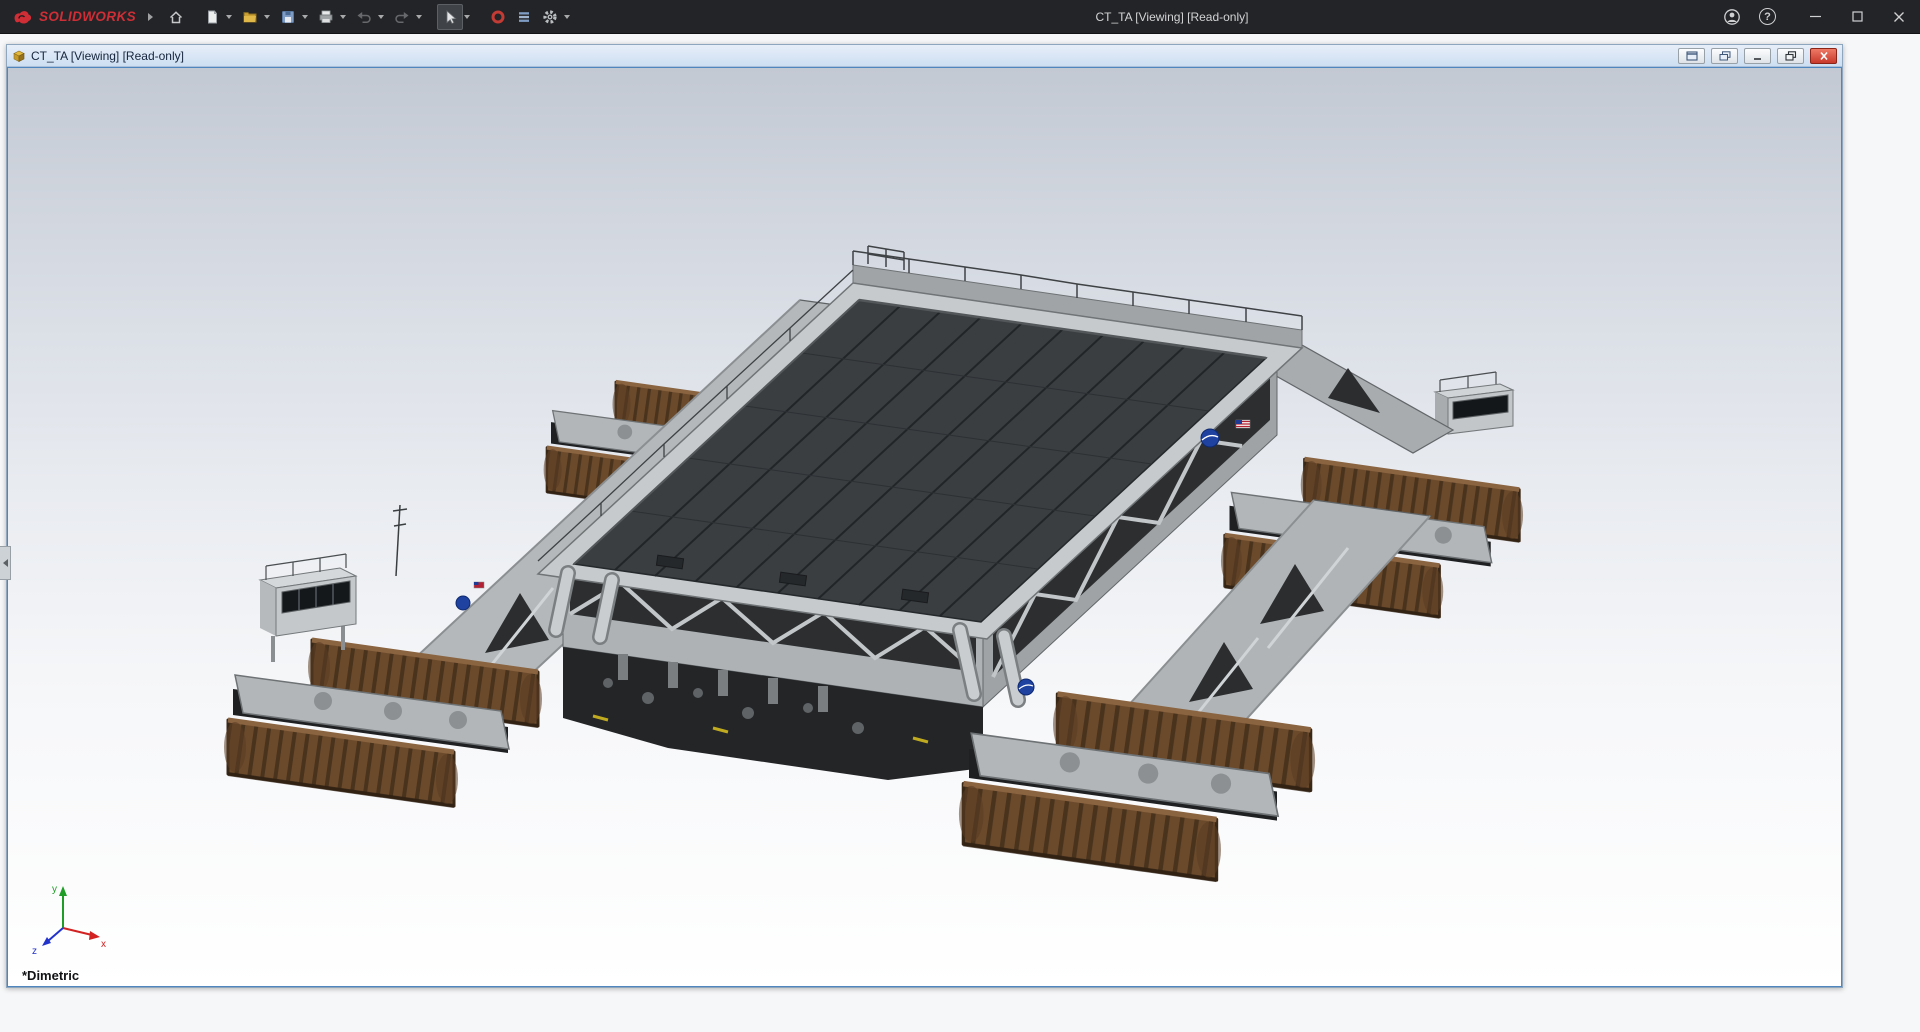  I want to click on app-maximize-button, so click(1857, 17).